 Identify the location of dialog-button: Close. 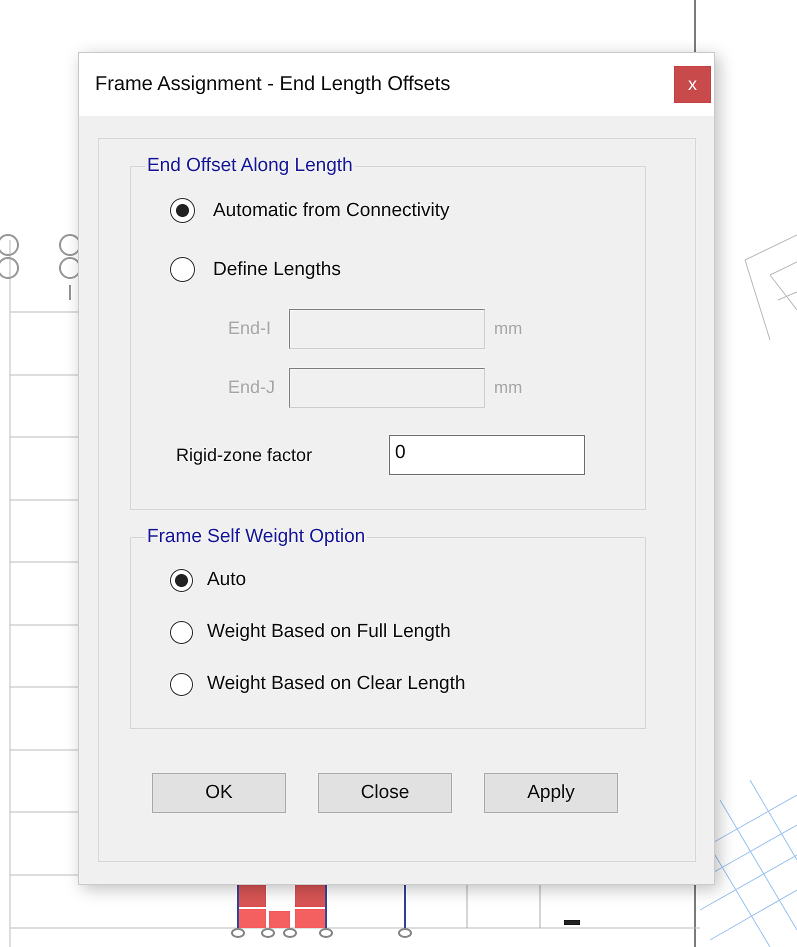
(385, 793).